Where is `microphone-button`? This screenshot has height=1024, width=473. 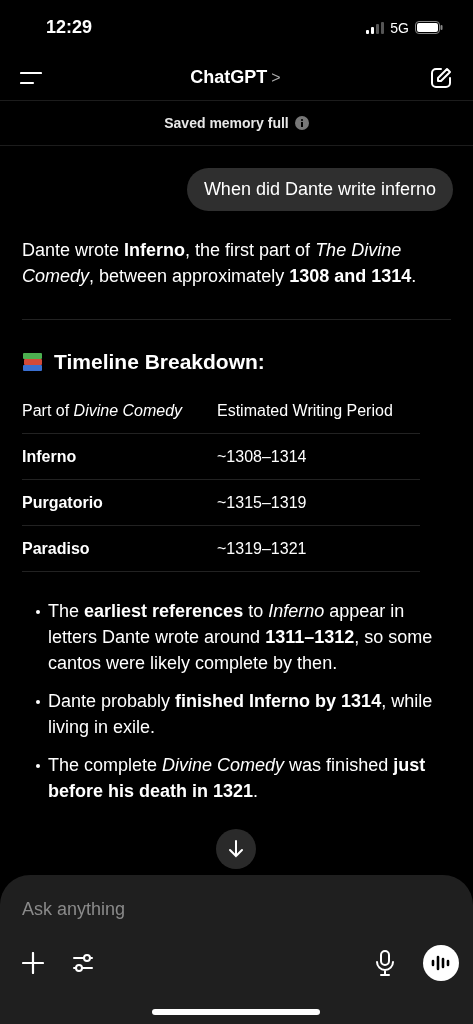 microphone-button is located at coordinates (385, 963).